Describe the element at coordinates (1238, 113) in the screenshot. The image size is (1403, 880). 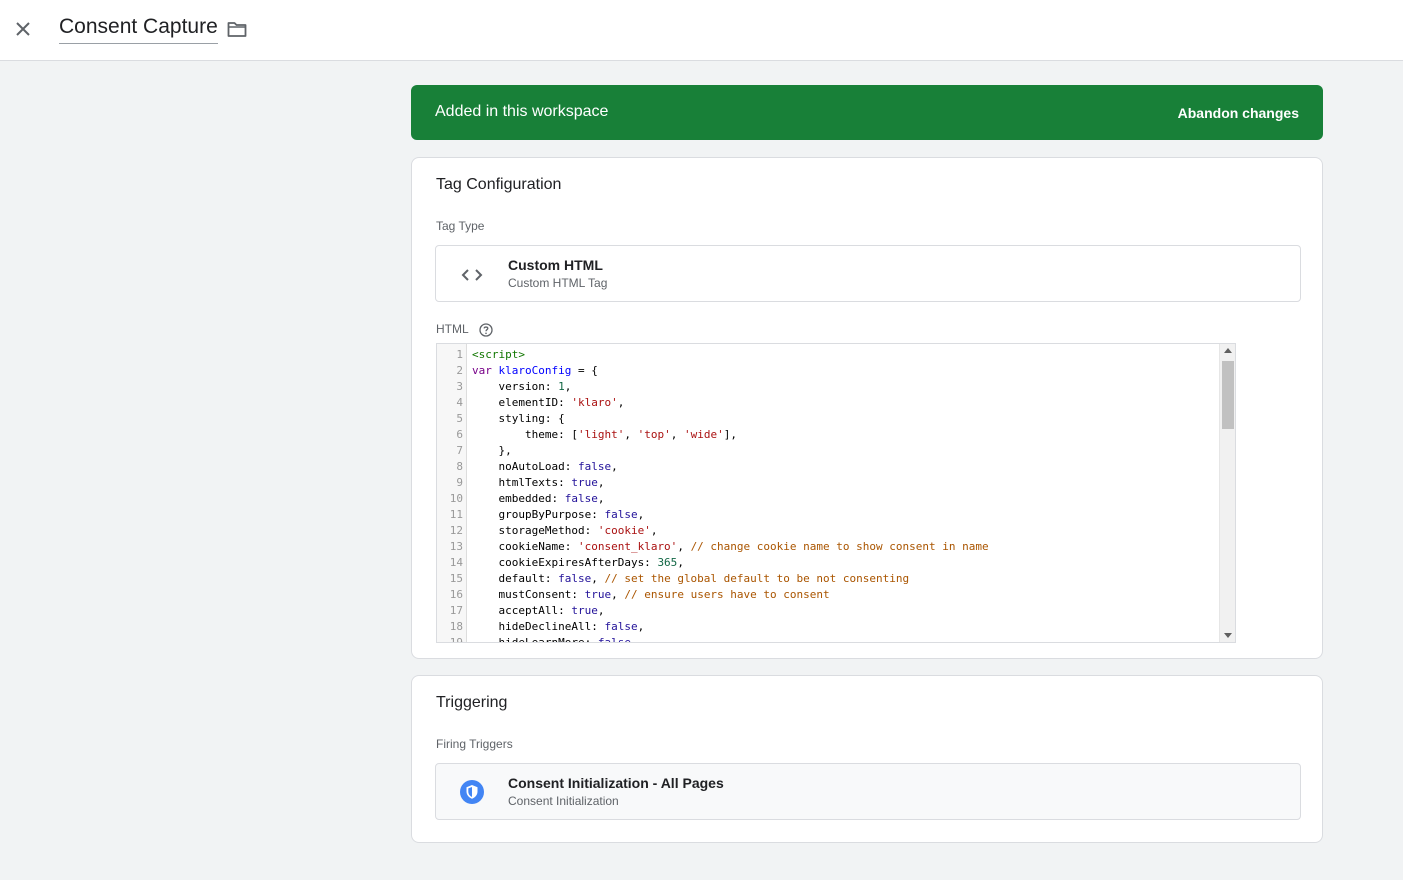
I see `abandon-changes-button: Abandon changes` at that location.